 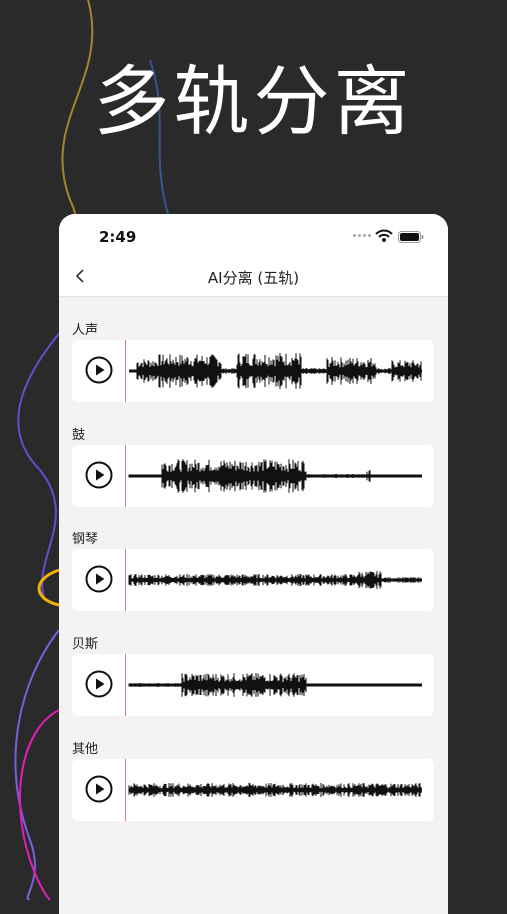 I want to click on navigation-bar: AI分离 (五轨), so click(x=253, y=277).